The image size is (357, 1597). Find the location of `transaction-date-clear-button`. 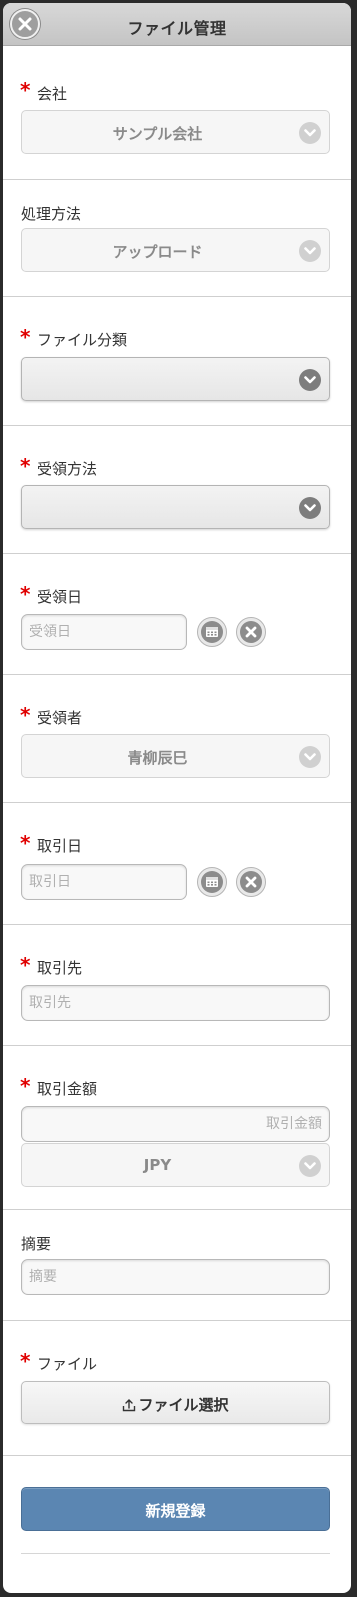

transaction-date-clear-button is located at coordinates (251, 882).